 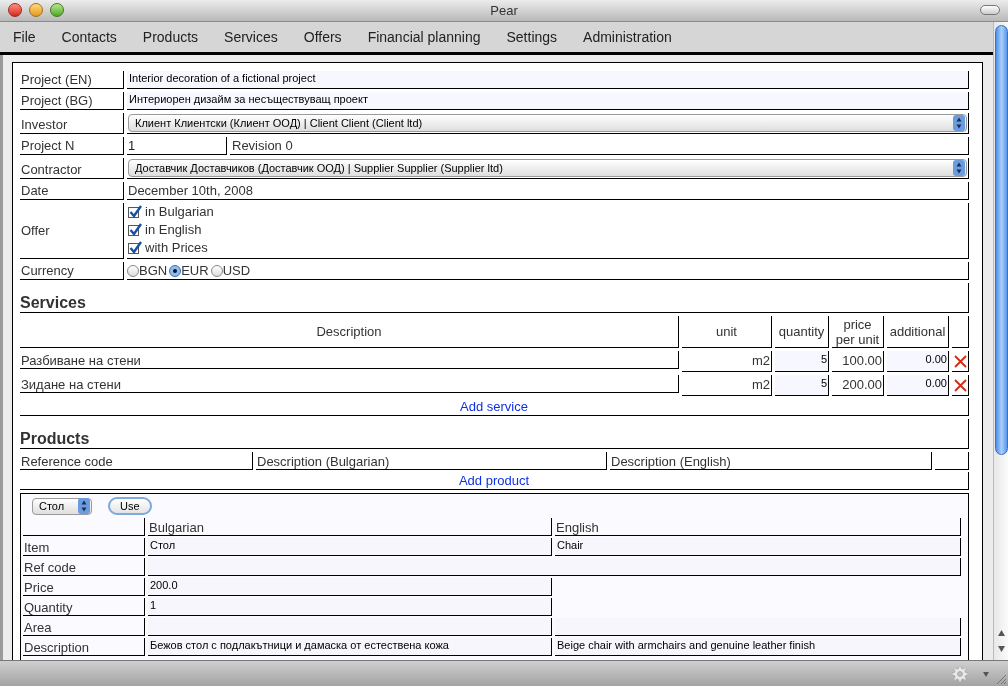 I want to click on use-button: Use, so click(x=130, y=506).